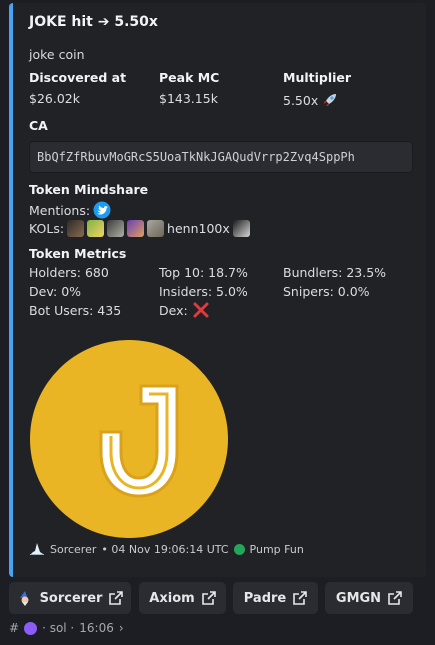  I want to click on ca-label: CA, so click(38, 125).